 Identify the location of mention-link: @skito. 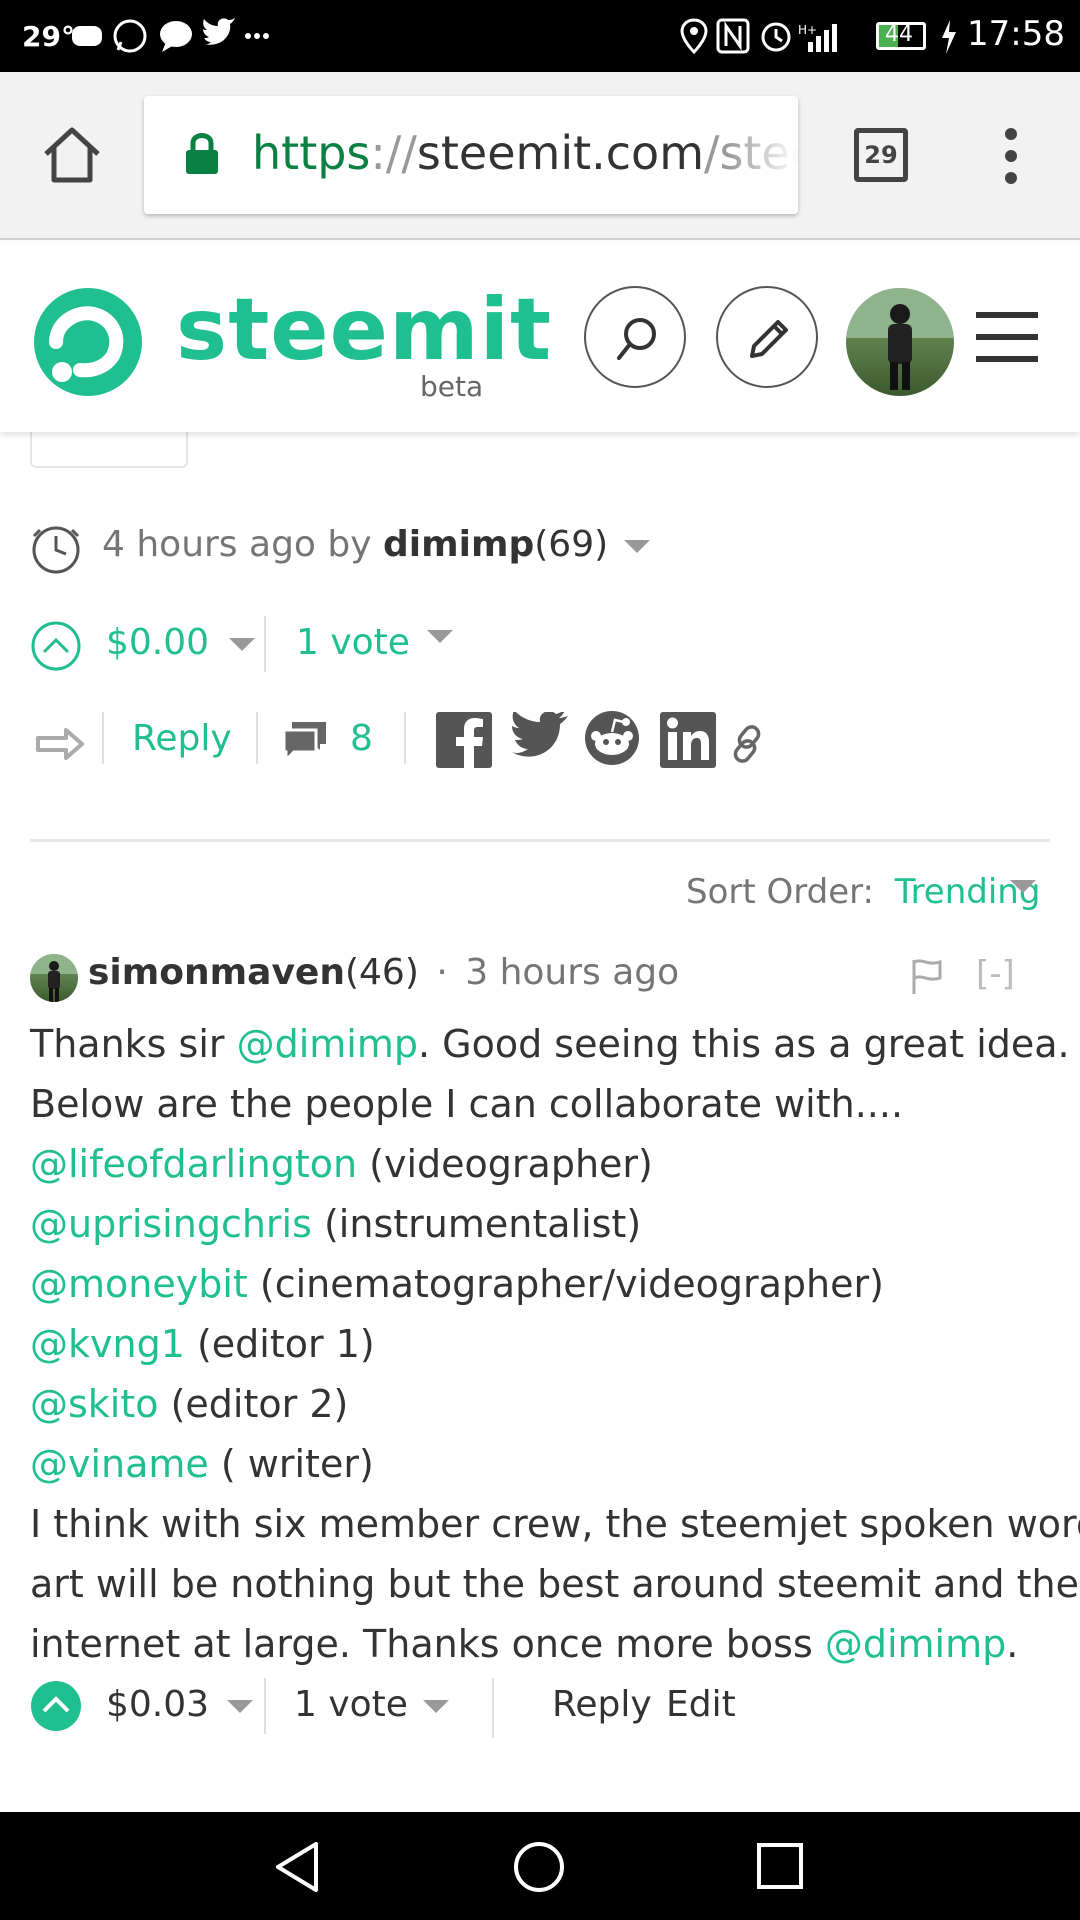
(94, 1404).